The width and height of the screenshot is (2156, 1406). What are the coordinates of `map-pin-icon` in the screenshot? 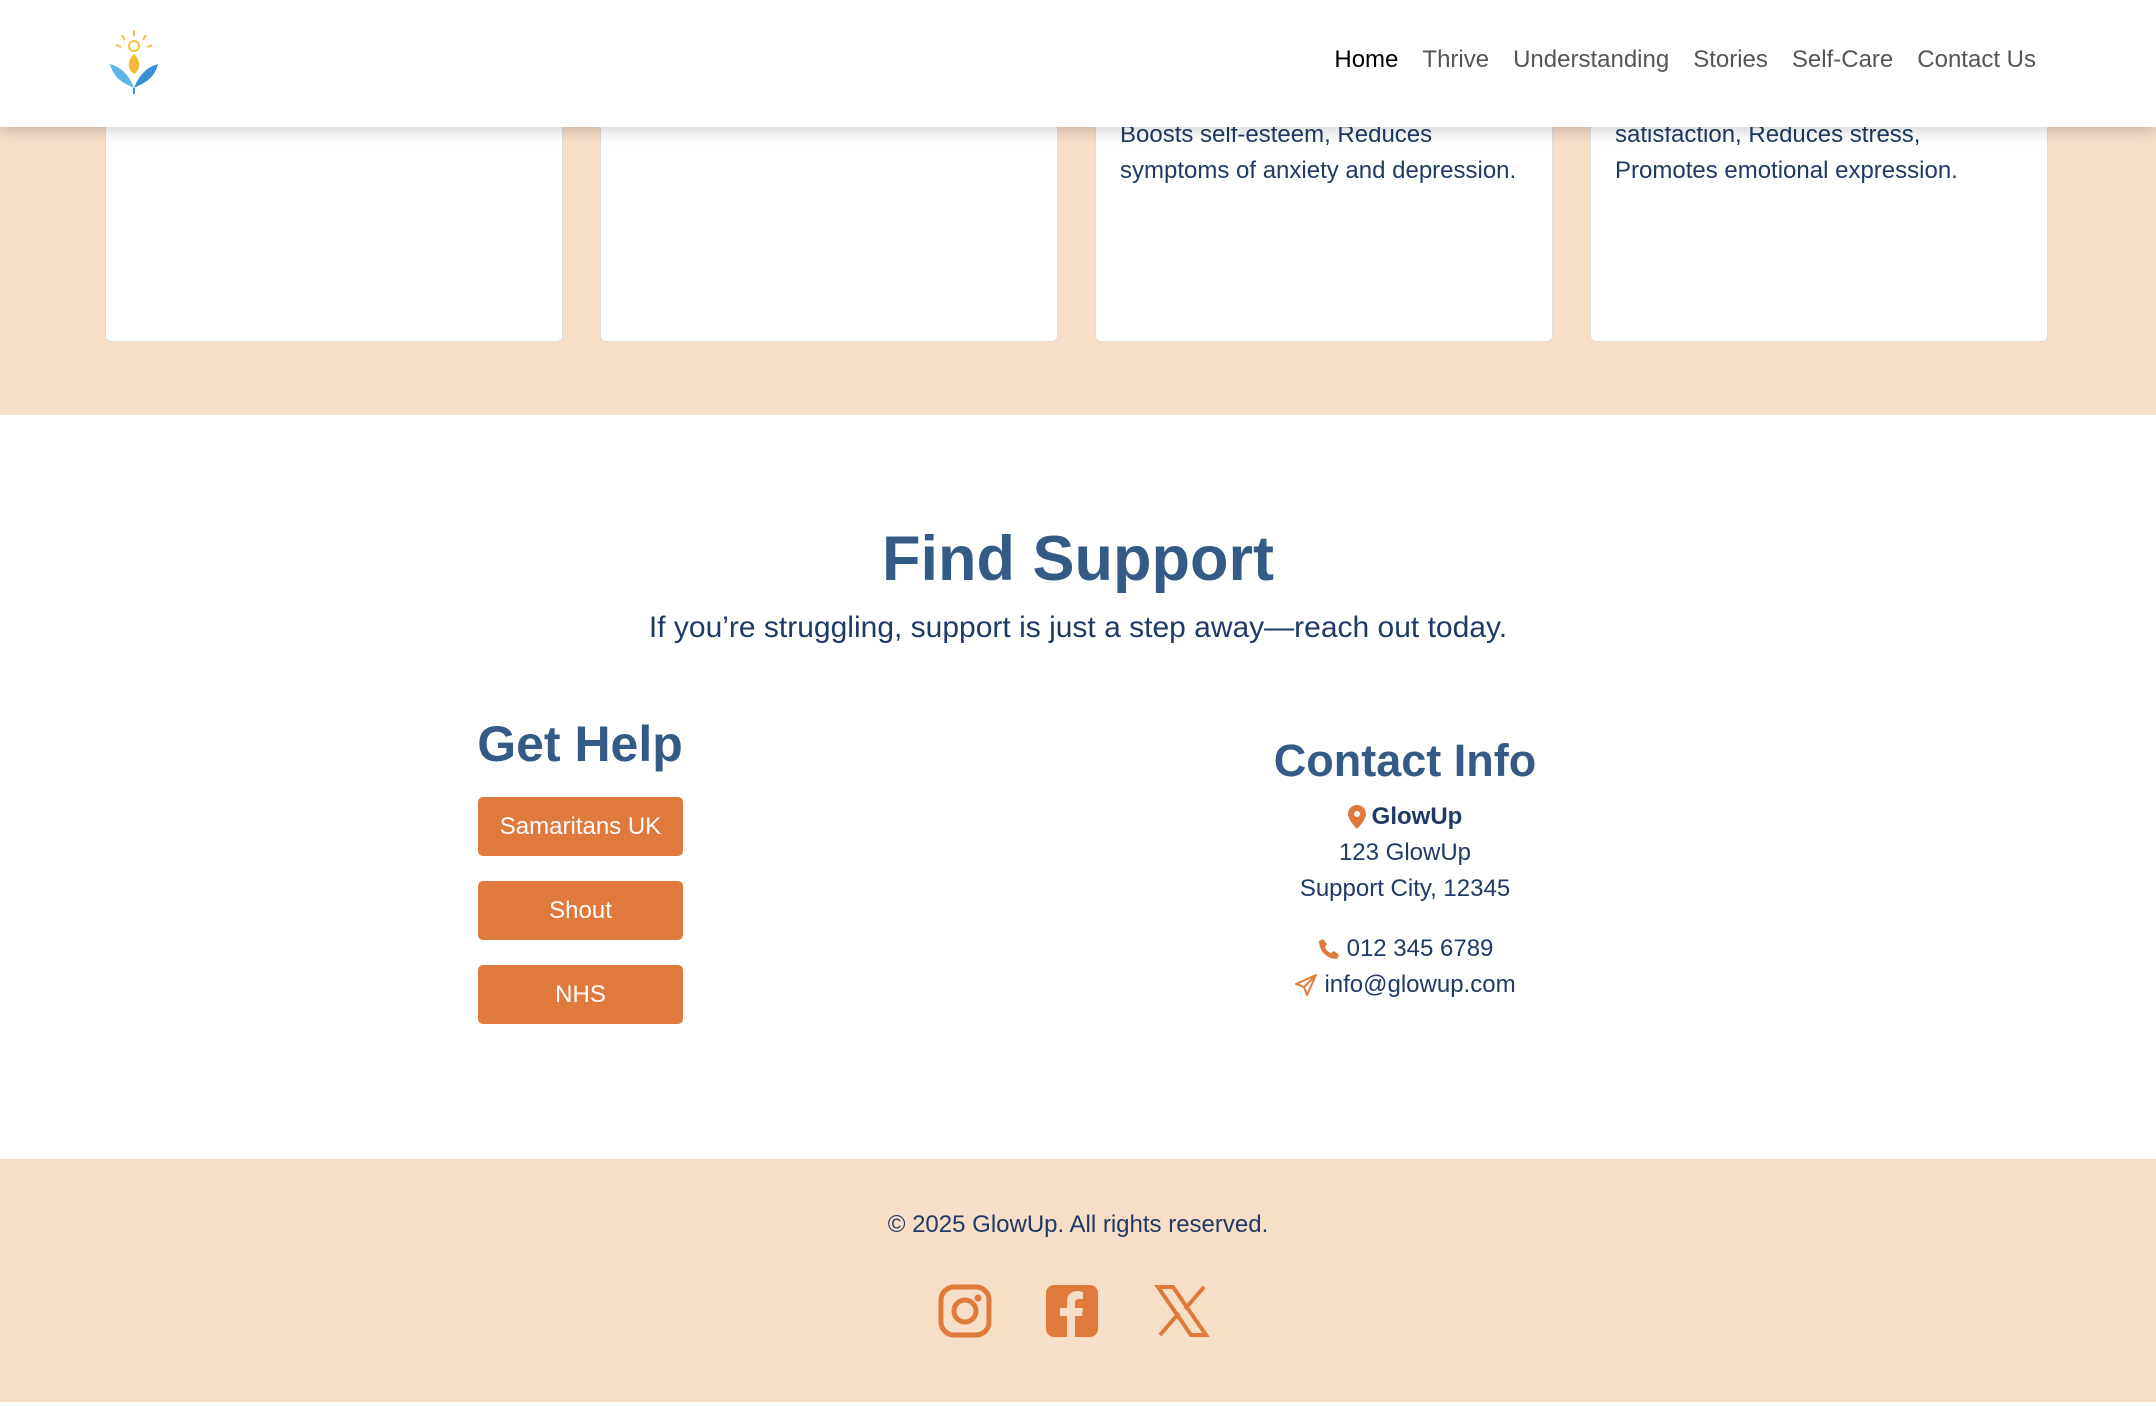 It's located at (1356, 817).